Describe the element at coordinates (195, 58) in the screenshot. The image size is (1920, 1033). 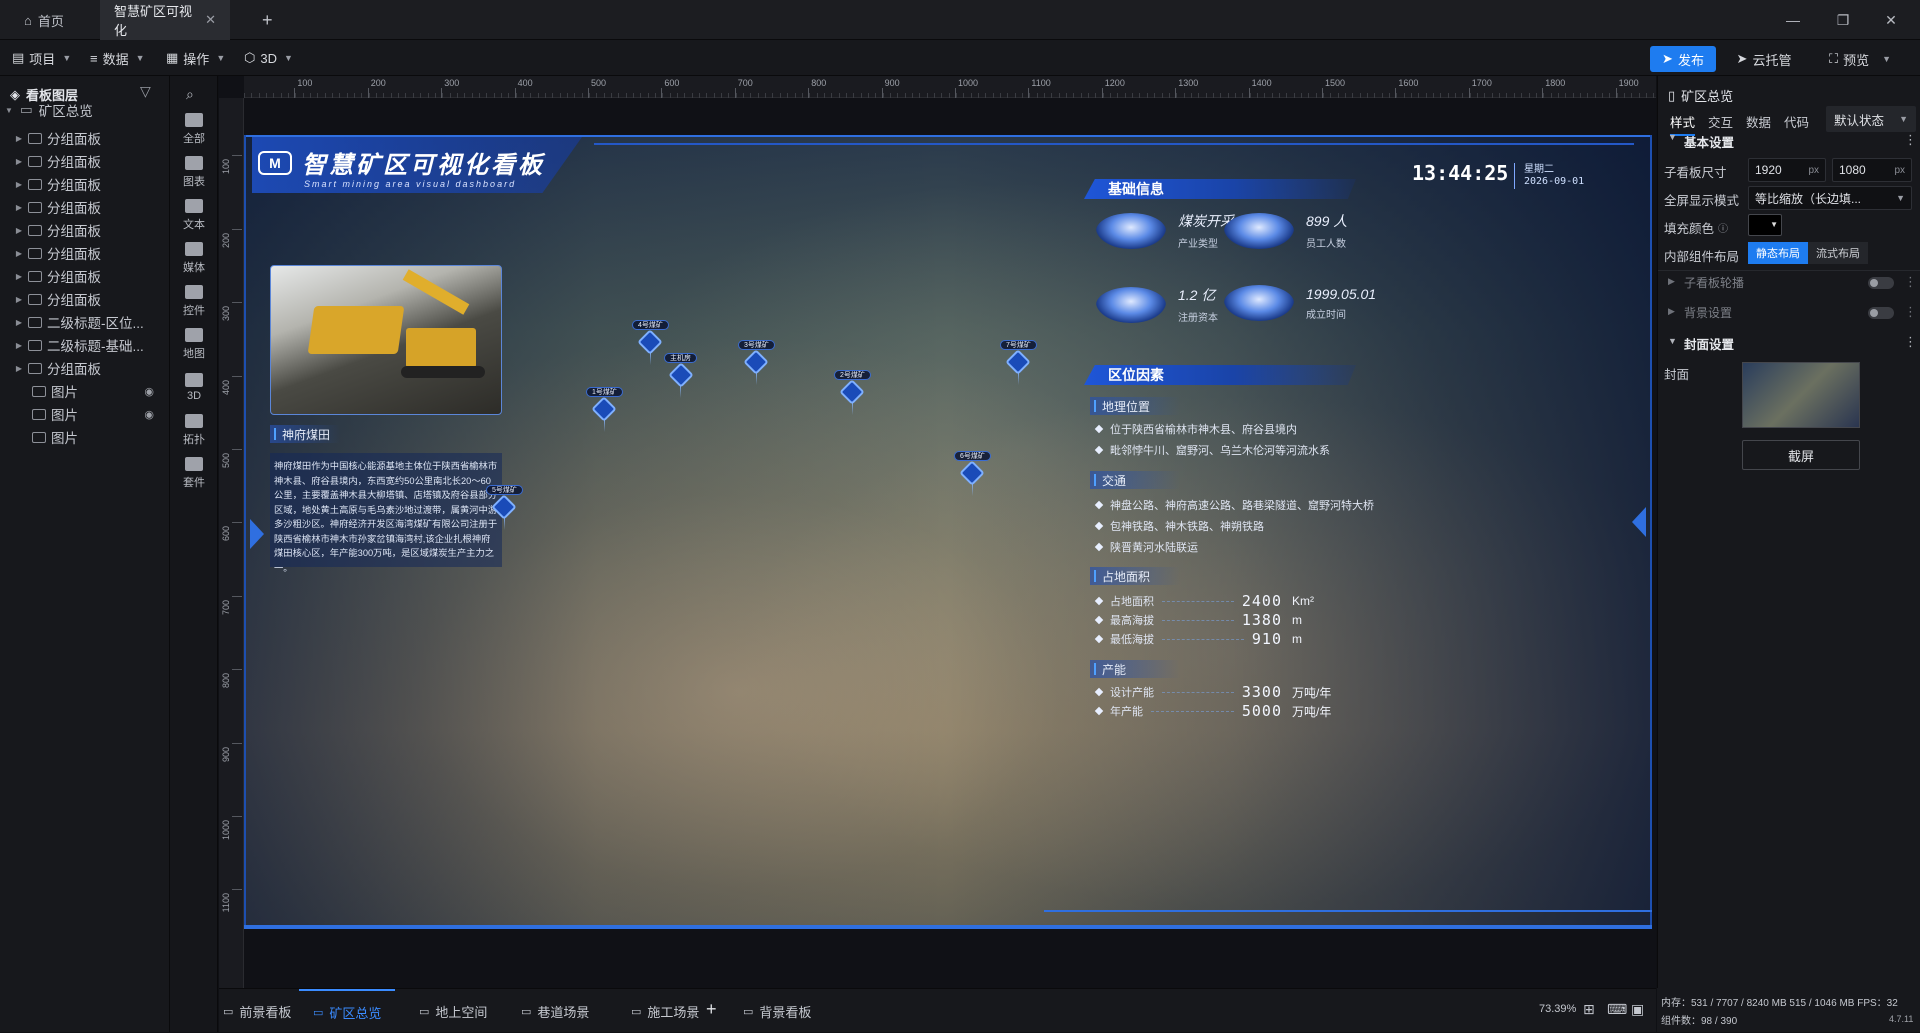
I see `menu-operate: ▦ 操作 ▼` at that location.